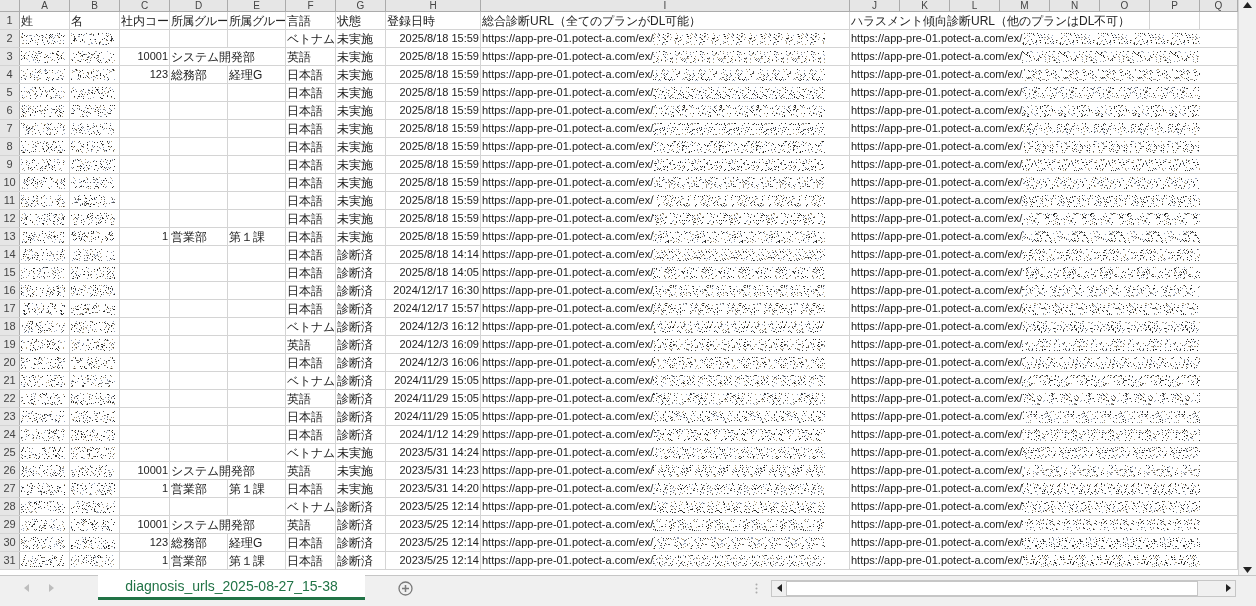  Describe the element at coordinates (1124, 5) in the screenshot. I see `column-header: O` at that location.